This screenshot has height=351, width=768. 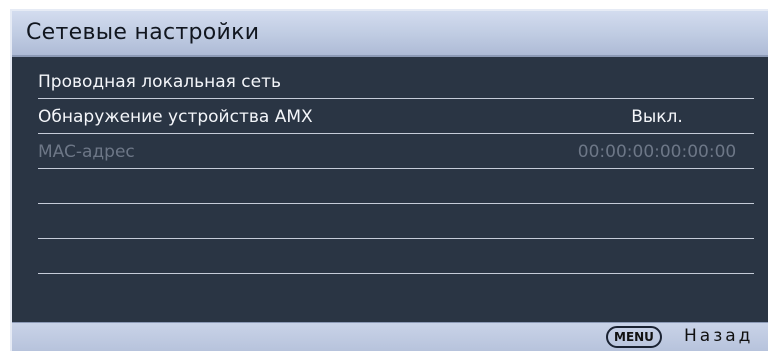 What do you see at coordinates (657, 152) in the screenshot?
I see `mac-address-value: 00:00:00:00:00:00` at bounding box center [657, 152].